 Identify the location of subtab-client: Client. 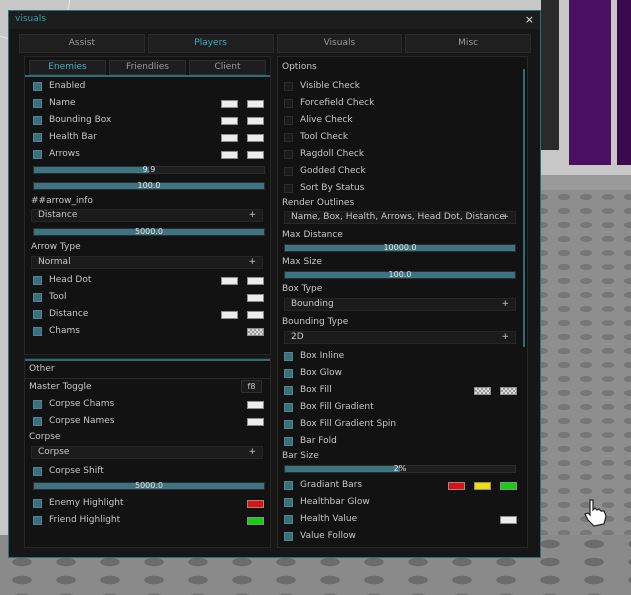
(227, 67).